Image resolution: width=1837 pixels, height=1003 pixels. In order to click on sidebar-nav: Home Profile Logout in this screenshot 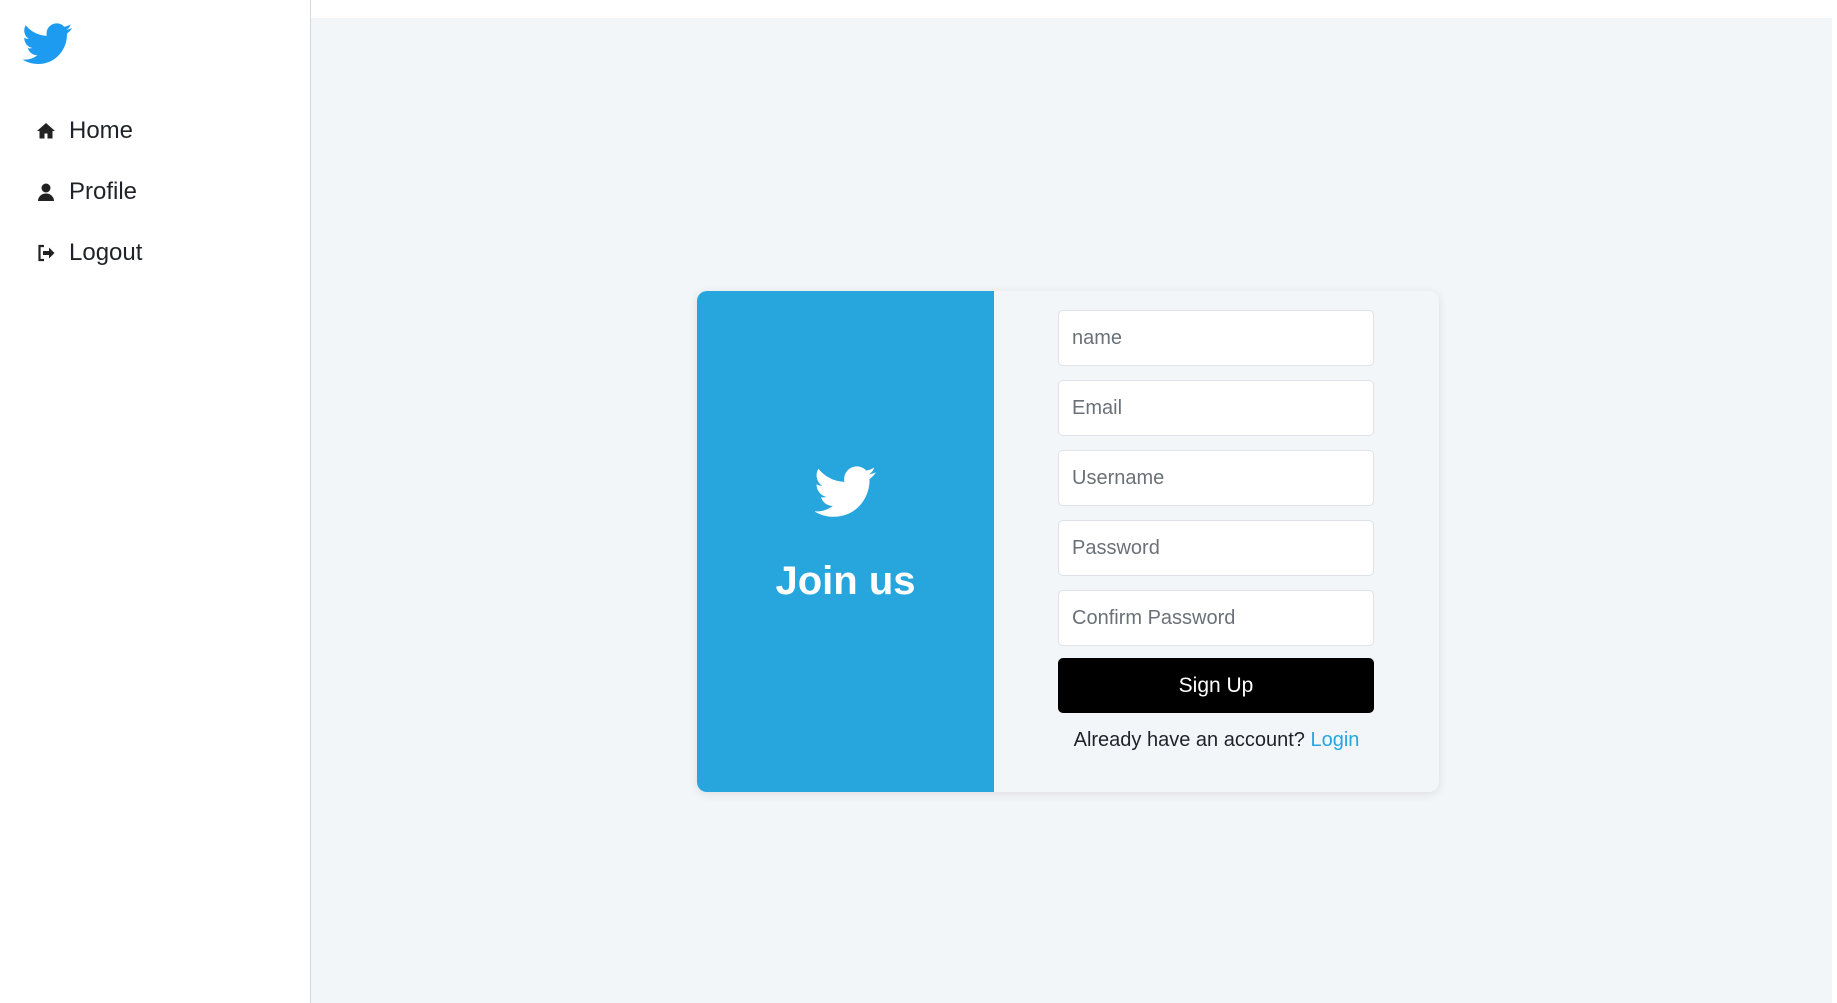, I will do `click(155, 191)`.